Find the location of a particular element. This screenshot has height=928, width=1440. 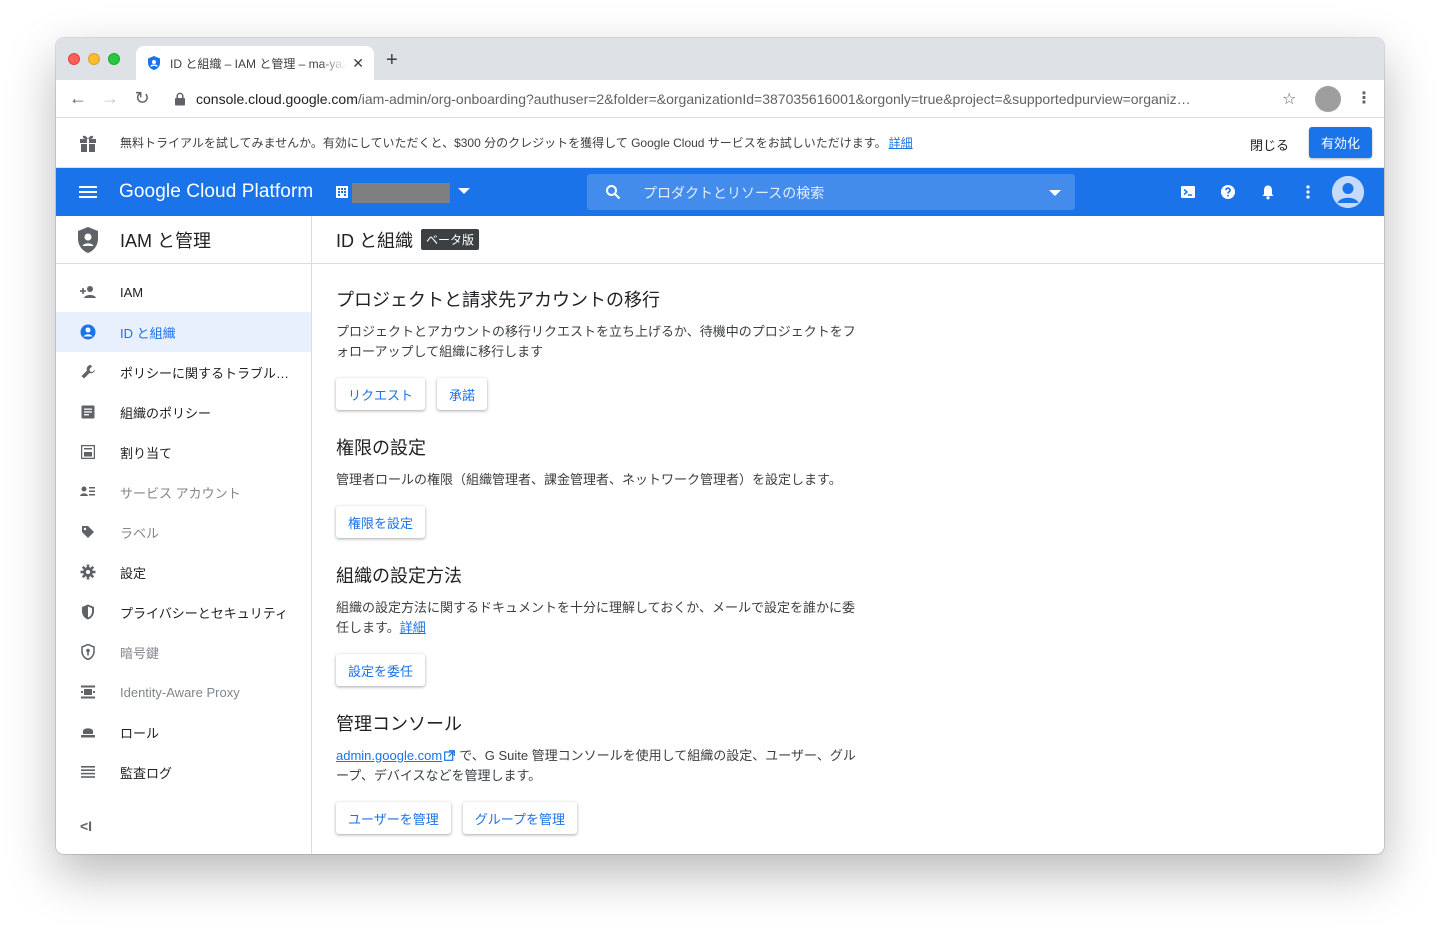

browser-tab: ID と組織 – IAM と管理 – ma-yaz ✕ is located at coordinates (255, 63).